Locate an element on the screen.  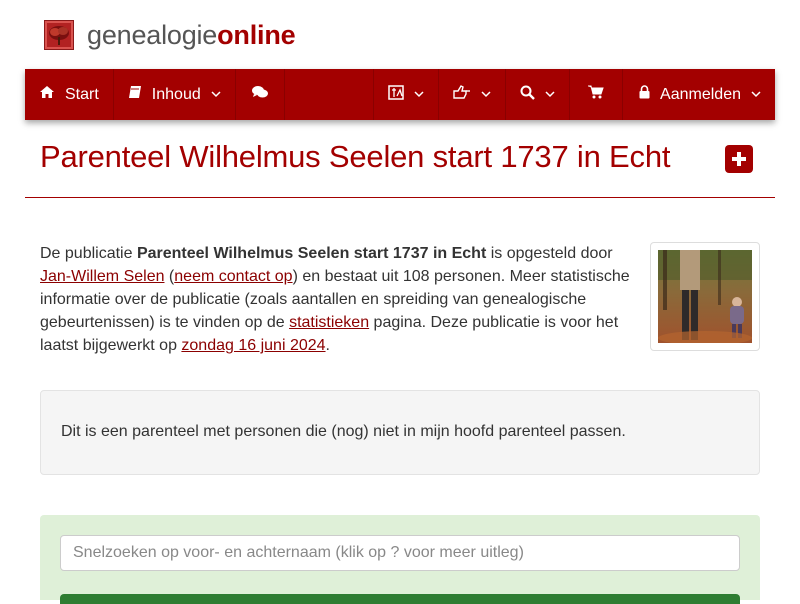
contact-link: neem contact op is located at coordinates (233, 276).